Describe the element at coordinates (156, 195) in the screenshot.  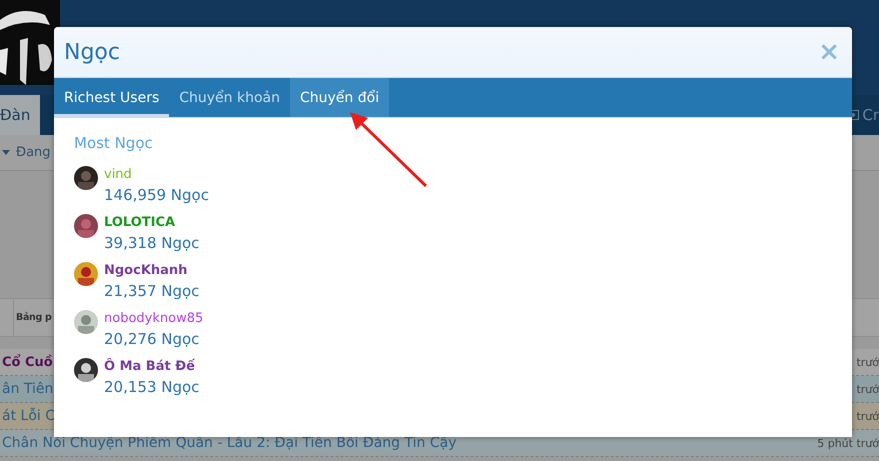
I see `balance: 146,959 Ngọc` at that location.